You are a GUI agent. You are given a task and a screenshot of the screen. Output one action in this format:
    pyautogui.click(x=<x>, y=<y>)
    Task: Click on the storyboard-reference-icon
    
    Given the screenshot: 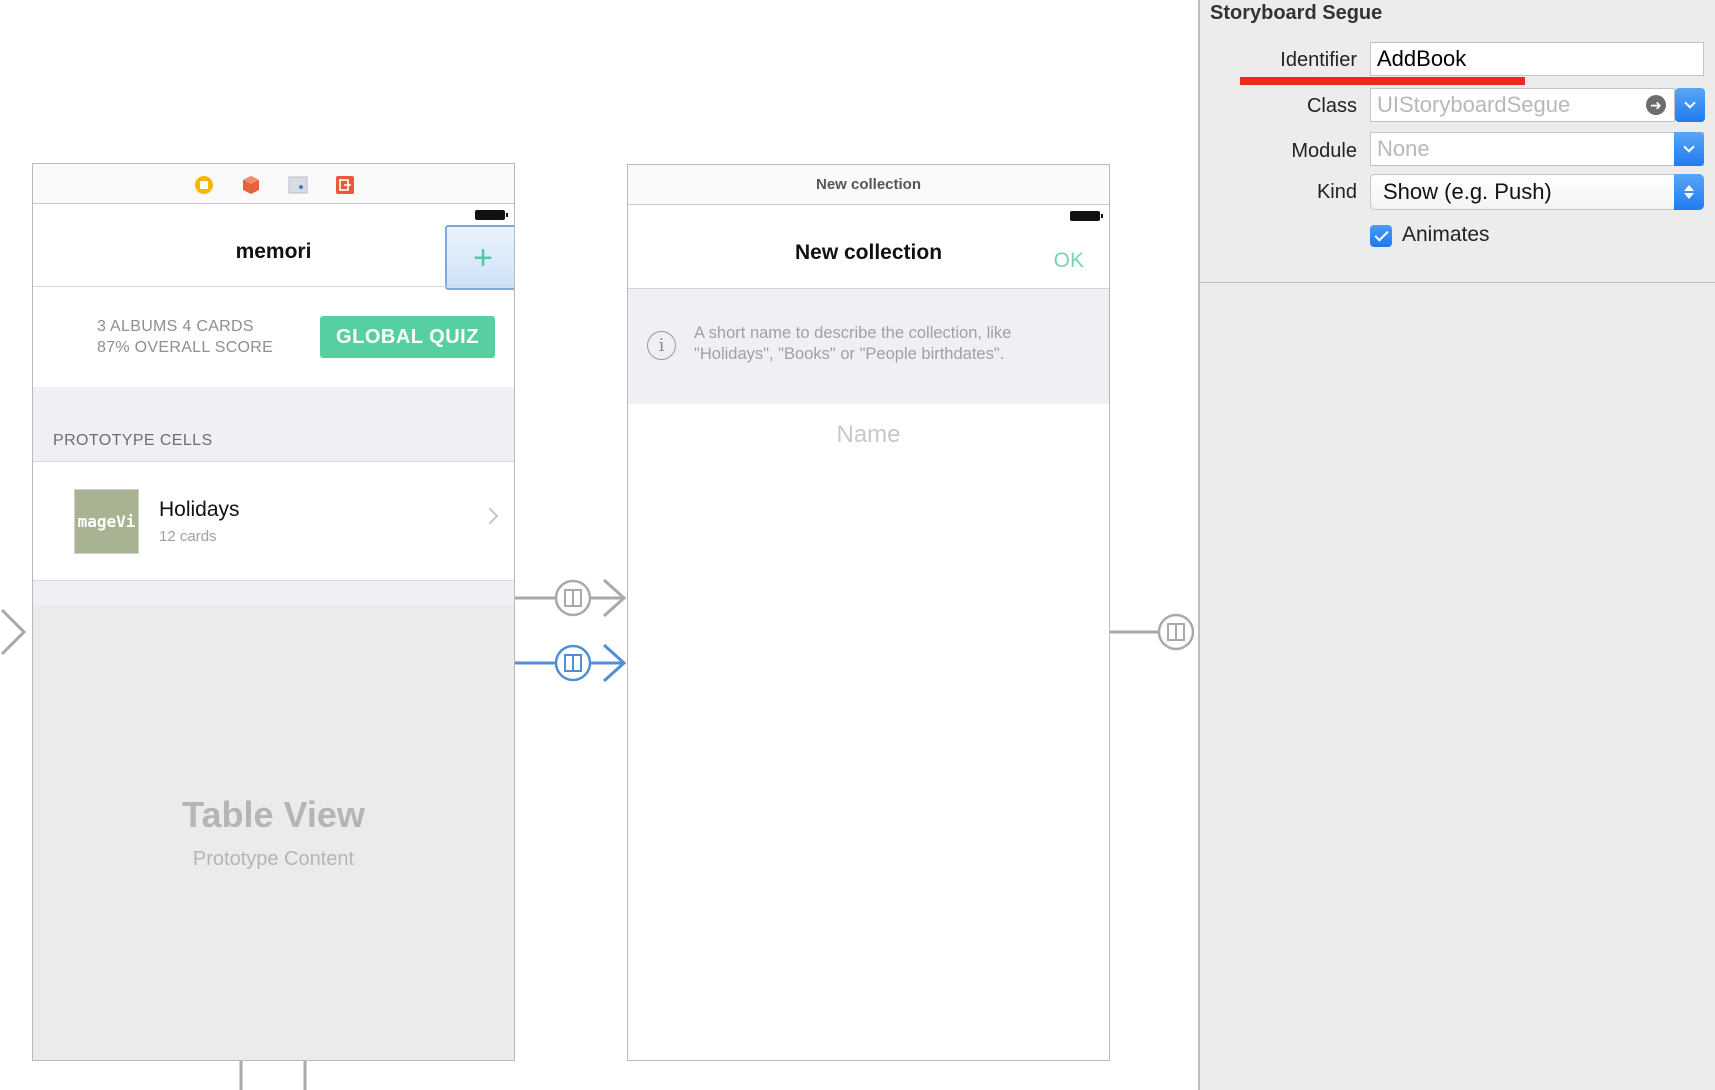 What is the action you would take?
    pyautogui.click(x=298, y=185)
    